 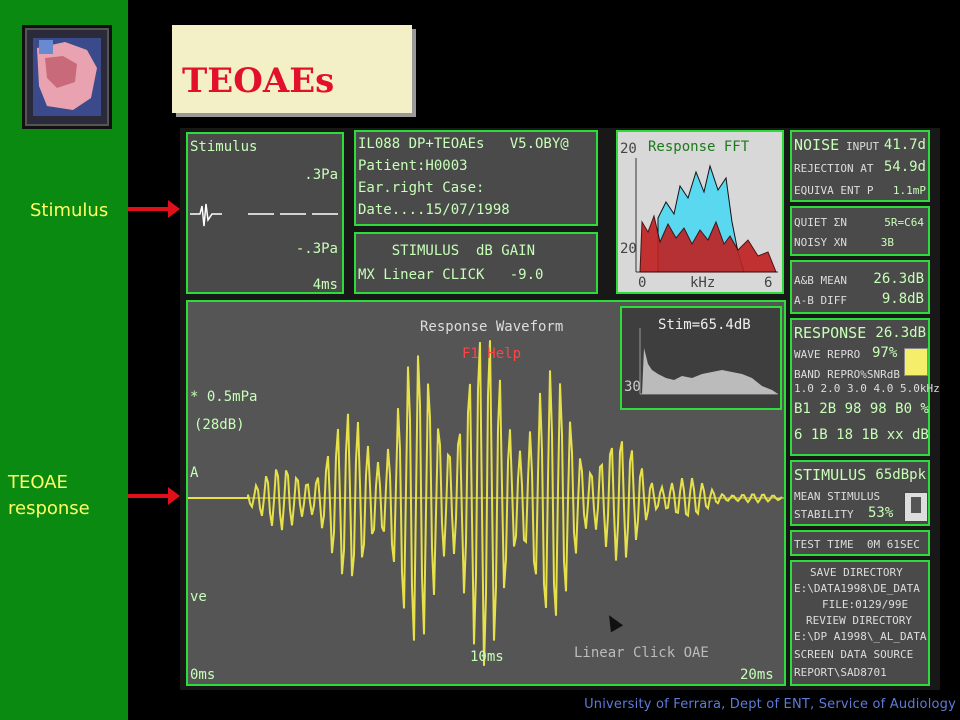 I want to click on wave-repro-value: 97%, so click(x=885, y=353).